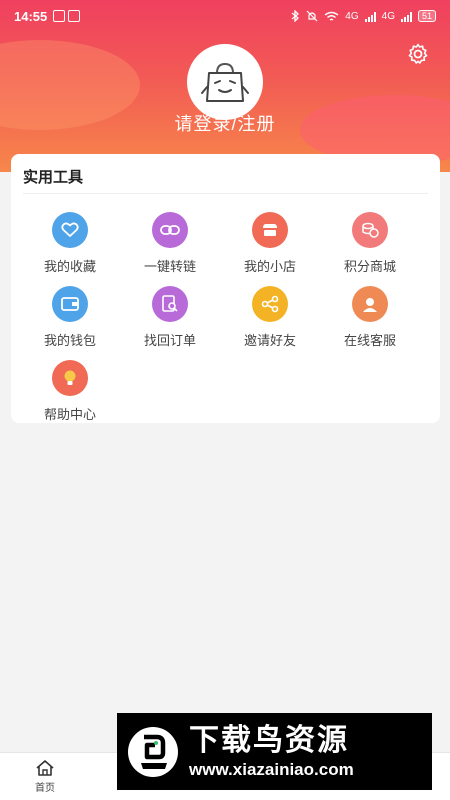 This screenshot has width=450, height=800. I want to click on tool-label: 一键转链, so click(169, 266).